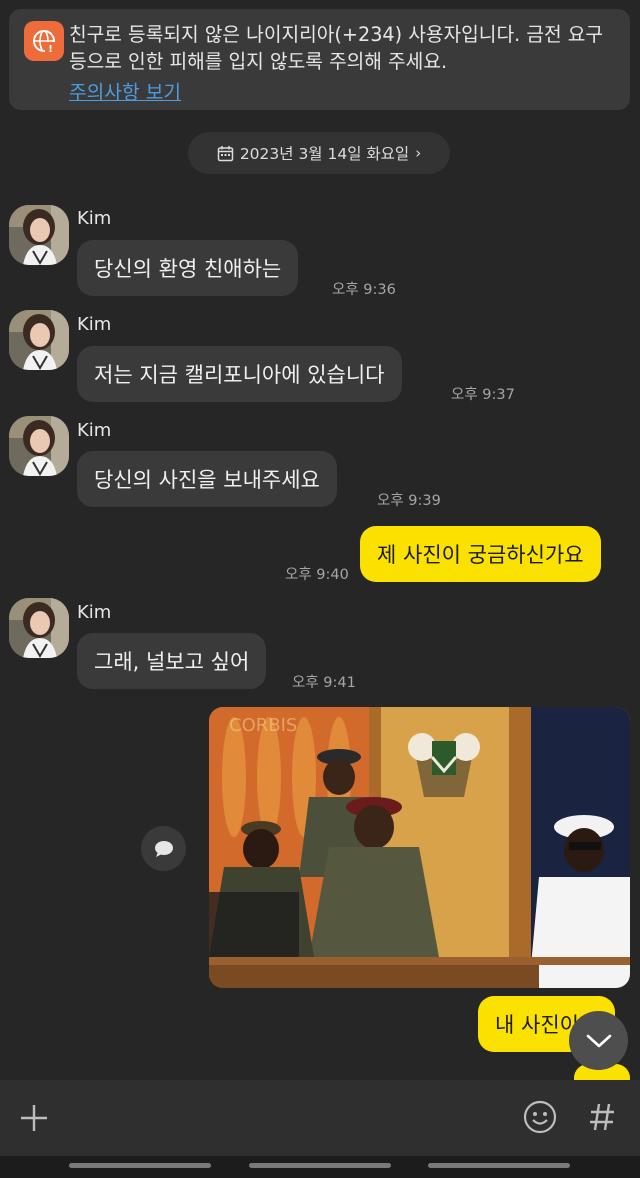 Image resolution: width=640 pixels, height=1178 pixels. I want to click on nav-home-button, so click(320, 1165).